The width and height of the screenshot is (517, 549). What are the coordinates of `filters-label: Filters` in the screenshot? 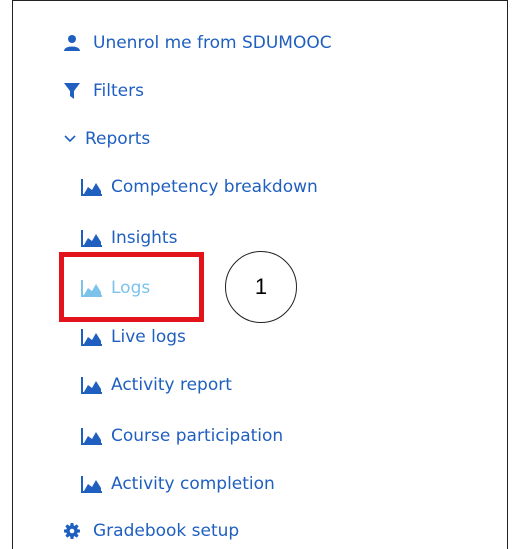 It's located at (118, 91).